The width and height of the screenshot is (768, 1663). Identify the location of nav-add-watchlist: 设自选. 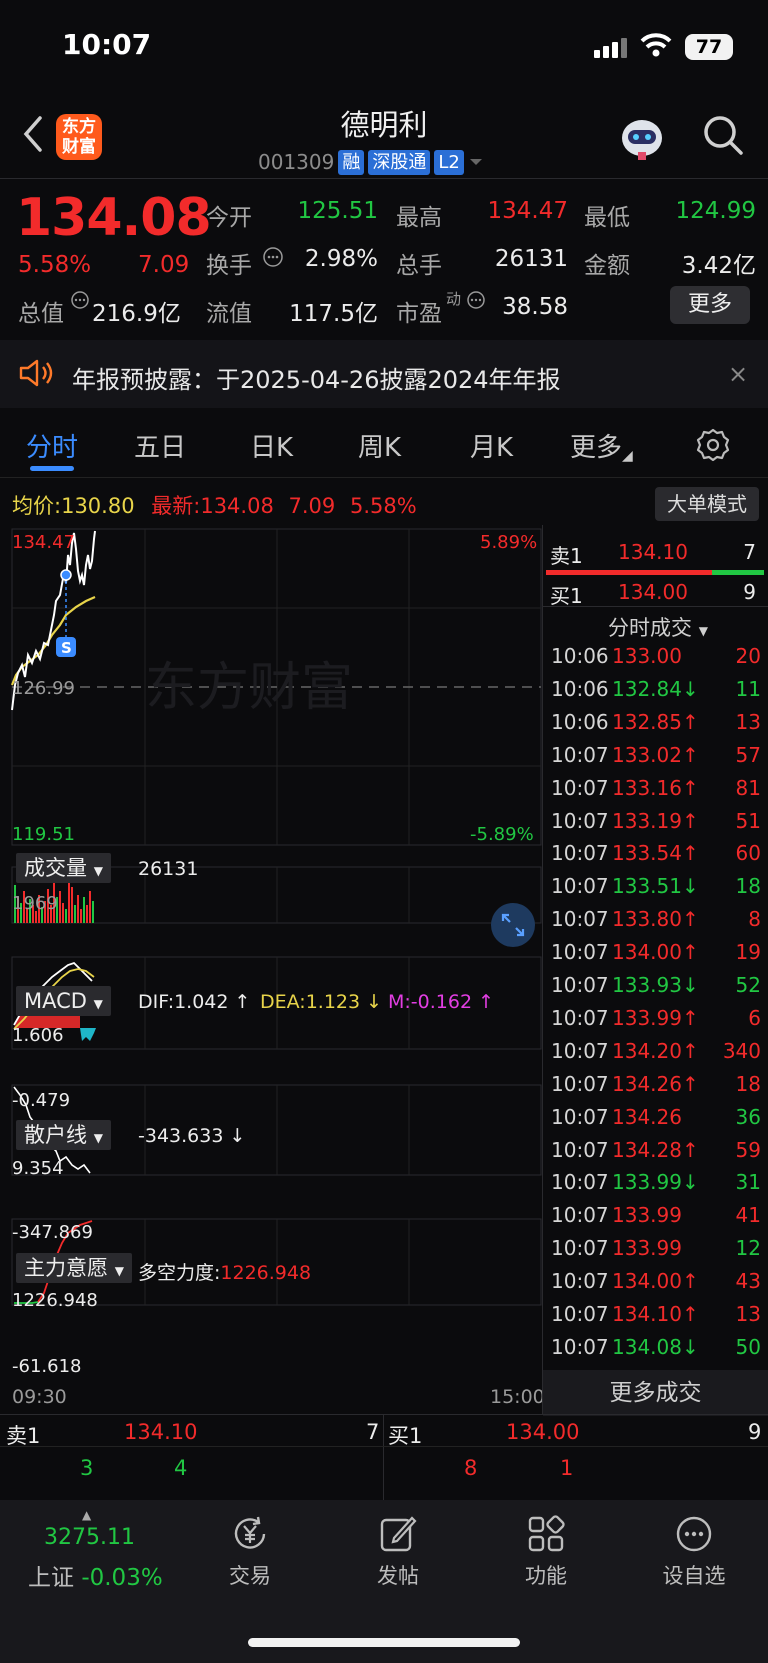
(694, 1552).